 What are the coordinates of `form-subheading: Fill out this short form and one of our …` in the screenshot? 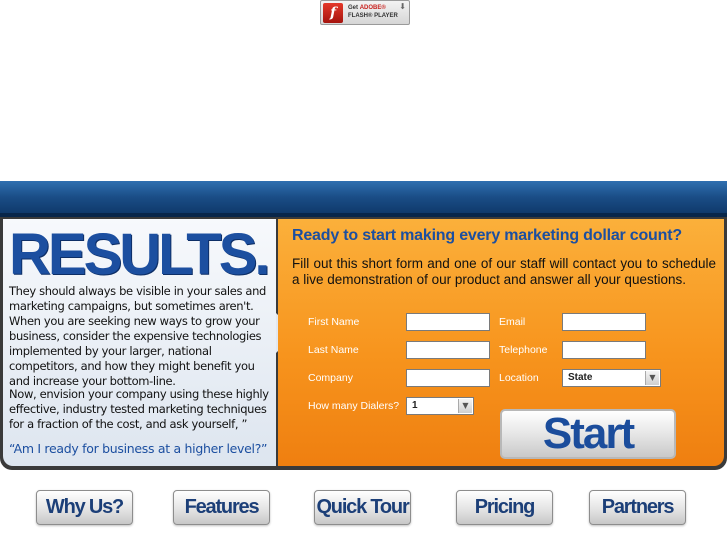 It's located at (504, 271).